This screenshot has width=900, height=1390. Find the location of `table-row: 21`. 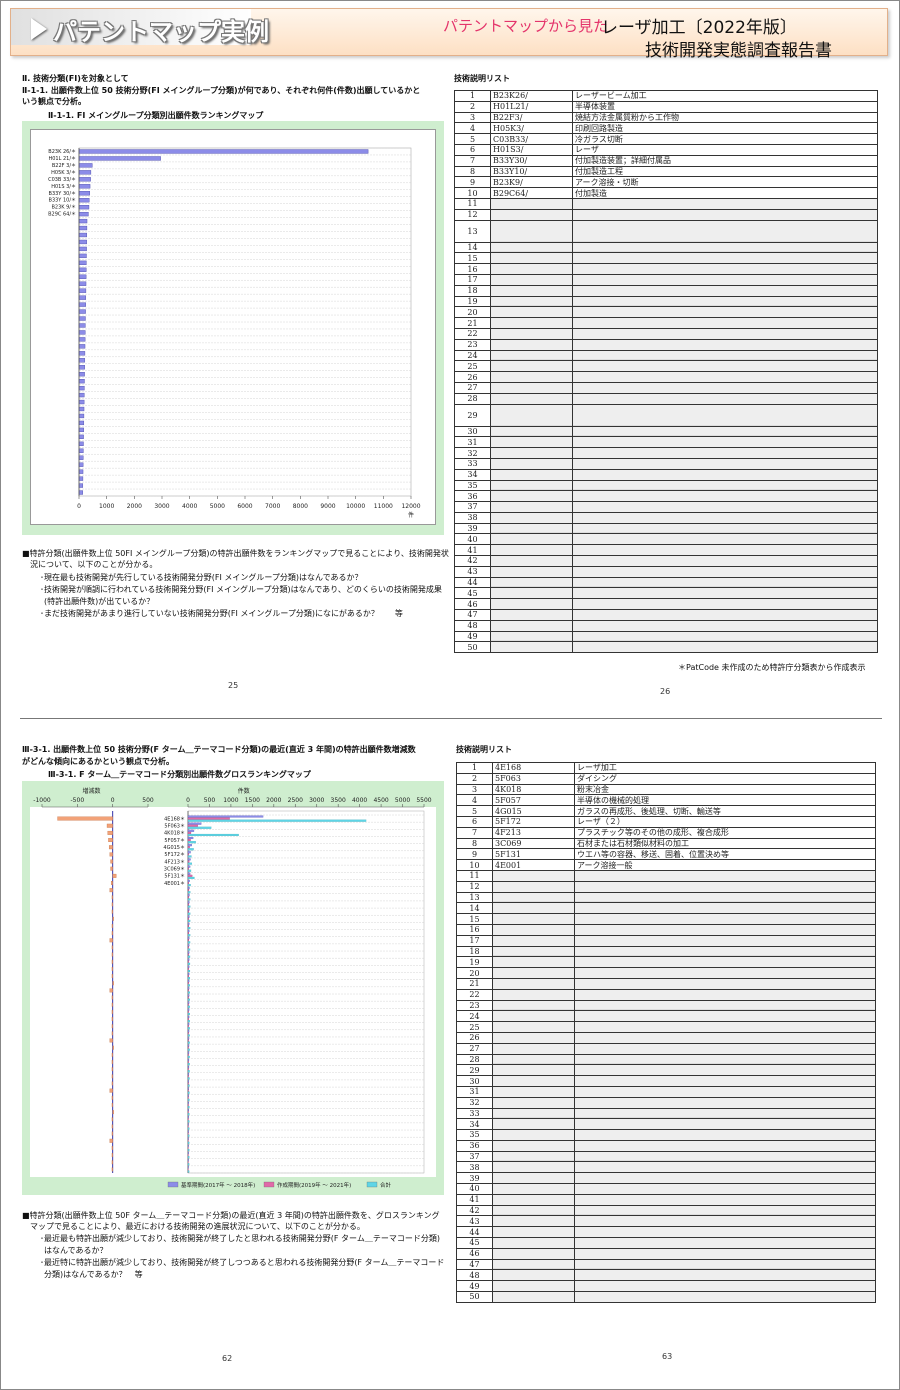

table-row: 21 is located at coordinates (666, 323).